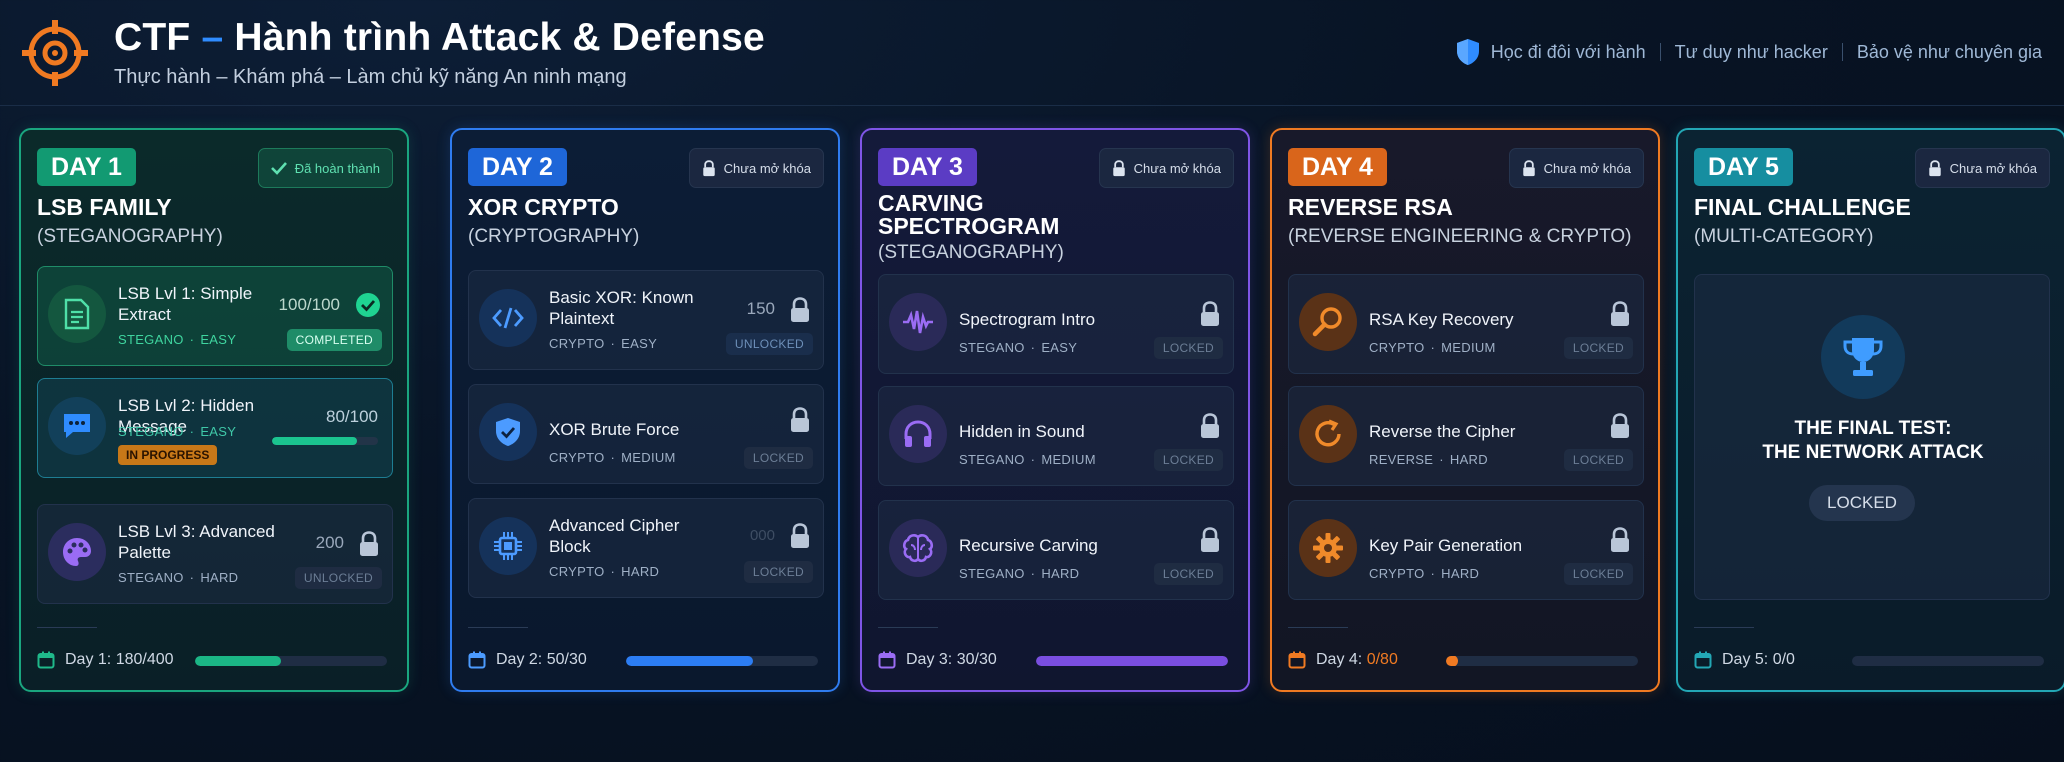 This screenshot has width=2064, height=762. What do you see at coordinates (1802, 207) in the screenshot?
I see `day-title: FINAL CHALLENGE` at bounding box center [1802, 207].